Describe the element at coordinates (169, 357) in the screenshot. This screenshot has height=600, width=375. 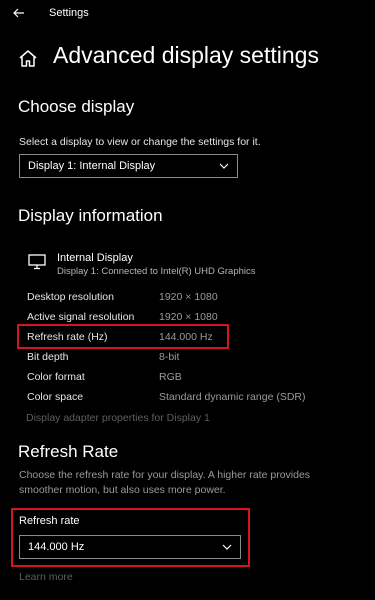
I see `info-value-bit-depth: 8-bit` at that location.